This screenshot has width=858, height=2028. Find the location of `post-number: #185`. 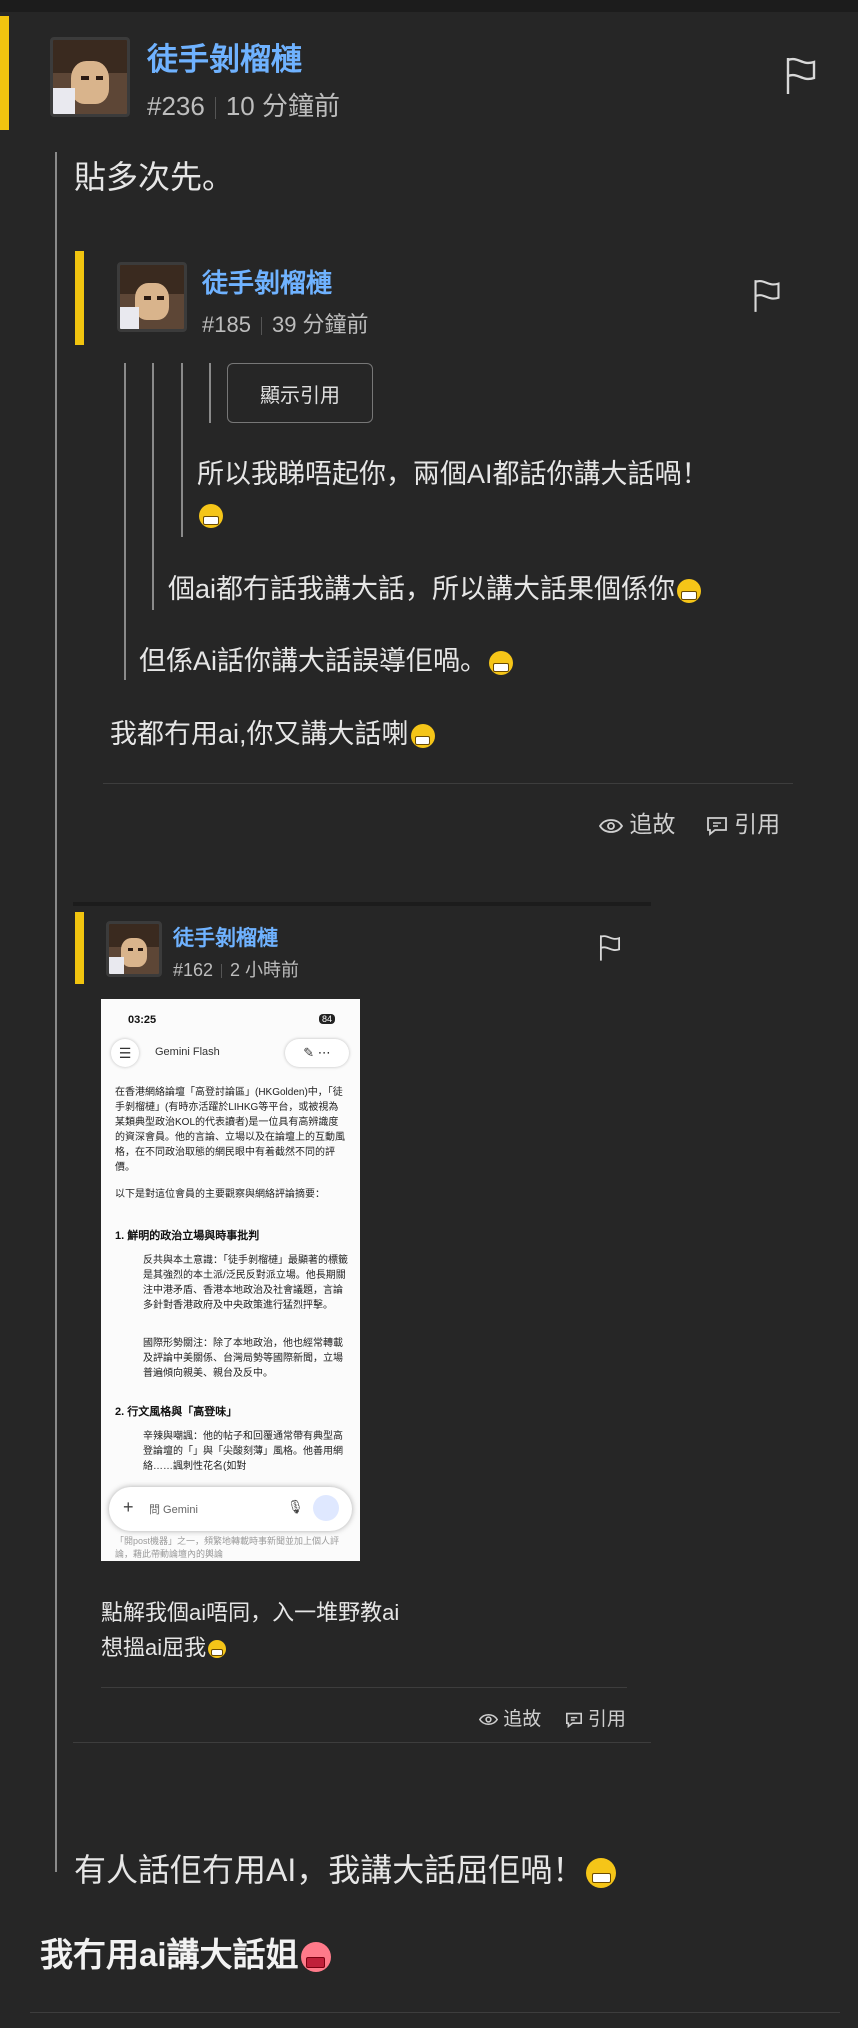

post-number: #185 is located at coordinates (226, 324).